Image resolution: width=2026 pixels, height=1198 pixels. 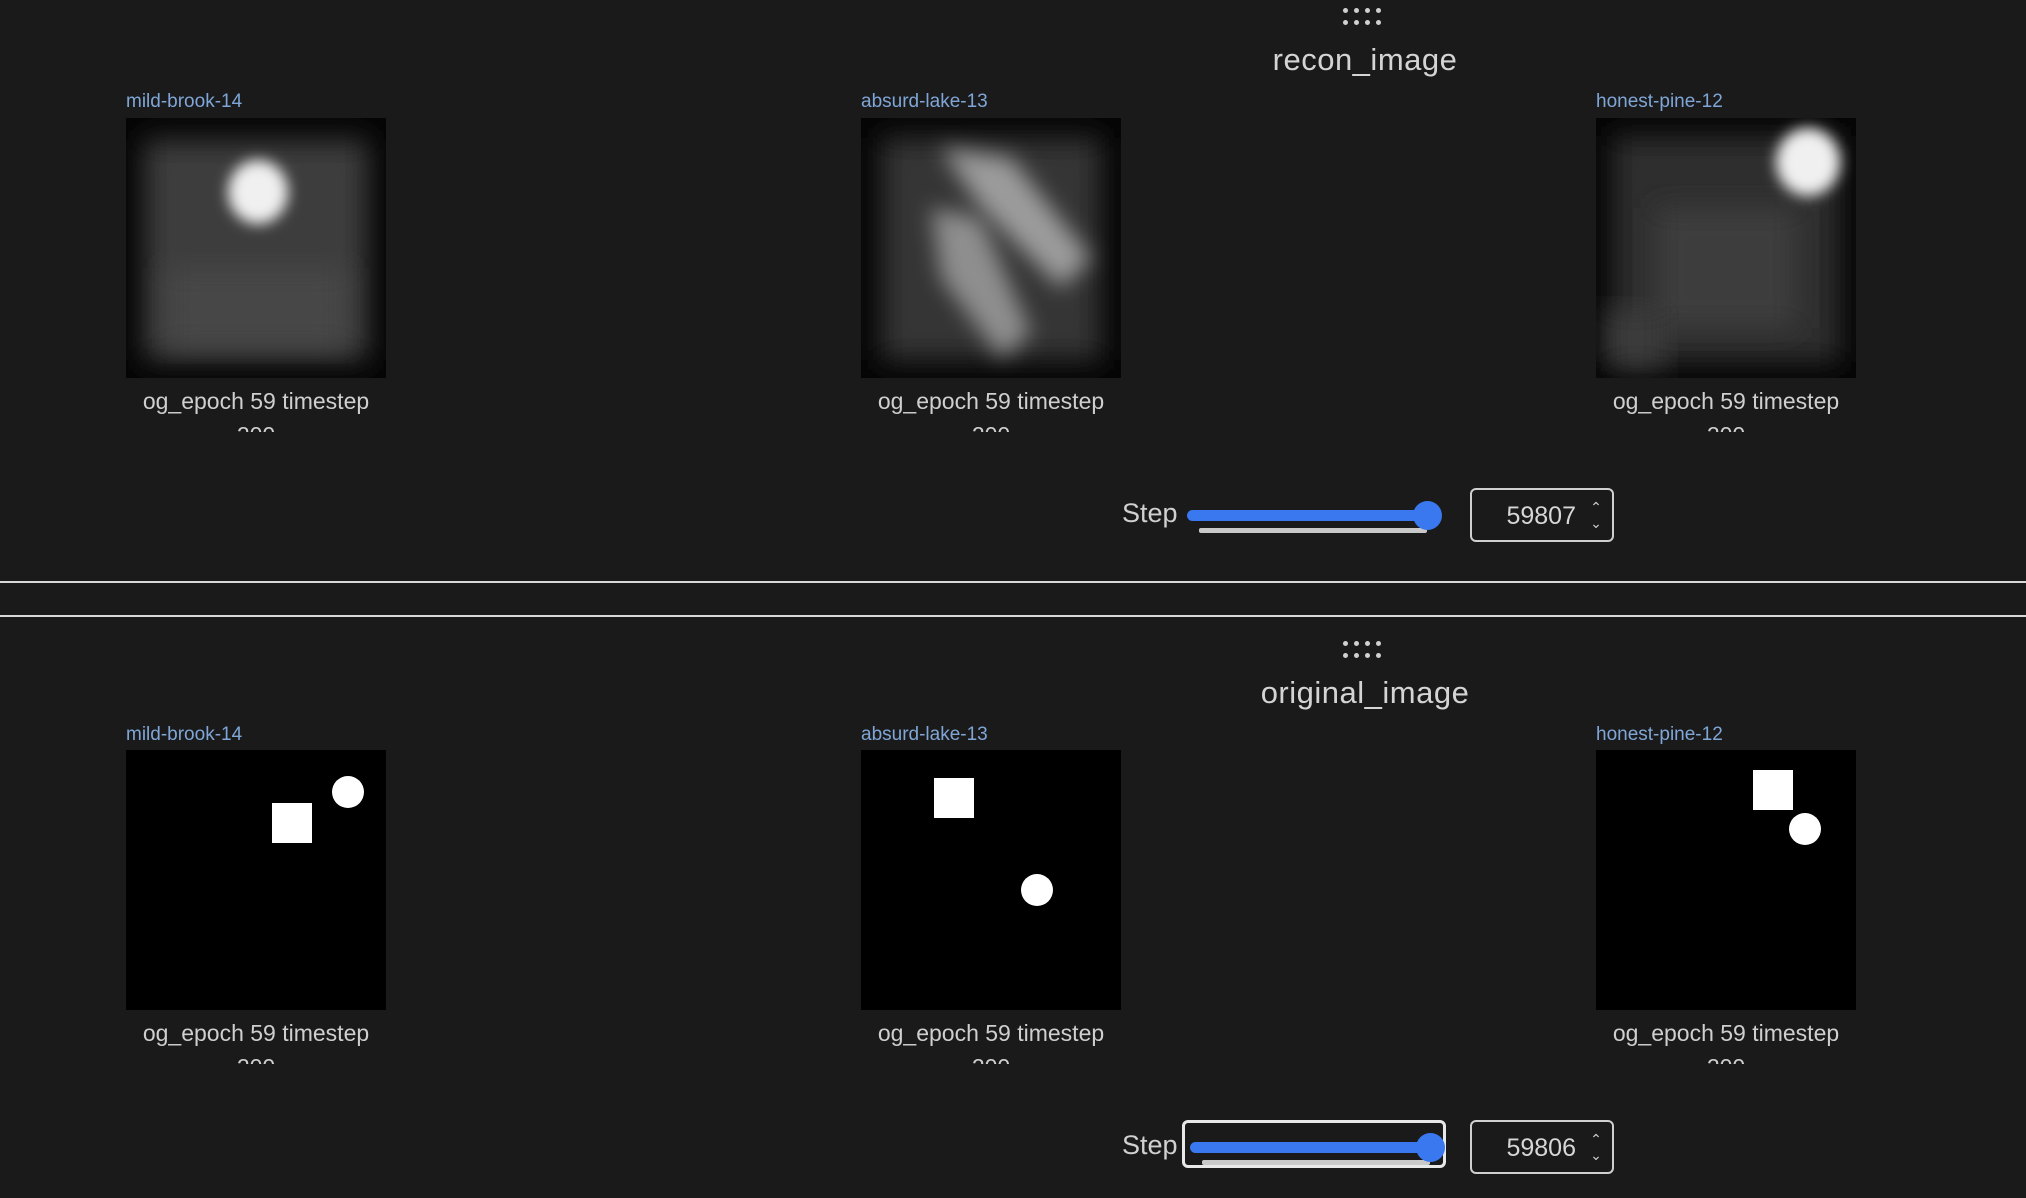 I want to click on panel-title: original_image, so click(x=1013, y=693).